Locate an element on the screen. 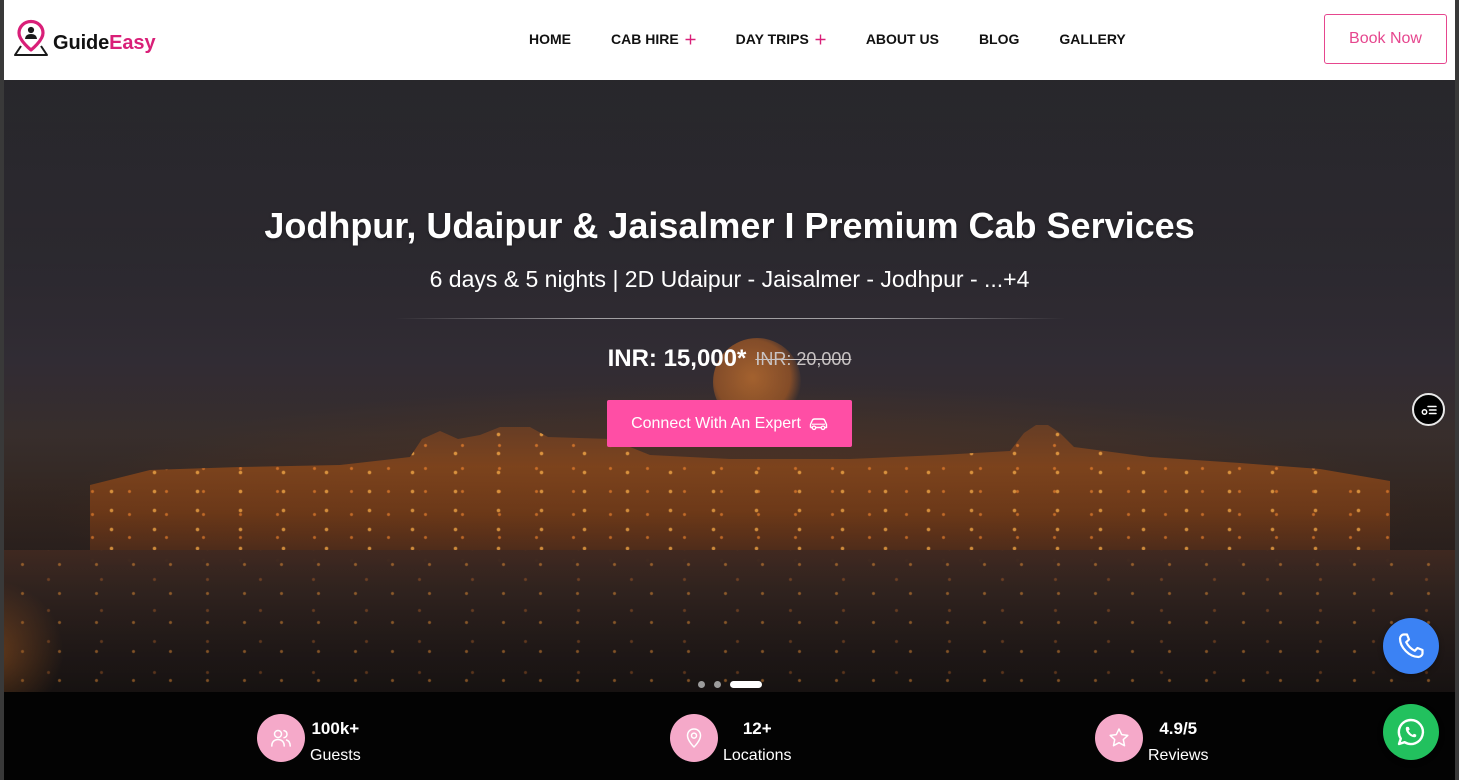 Image resolution: width=1459 pixels, height=780 pixels. site-logo: GuideEasy is located at coordinates (87, 39).